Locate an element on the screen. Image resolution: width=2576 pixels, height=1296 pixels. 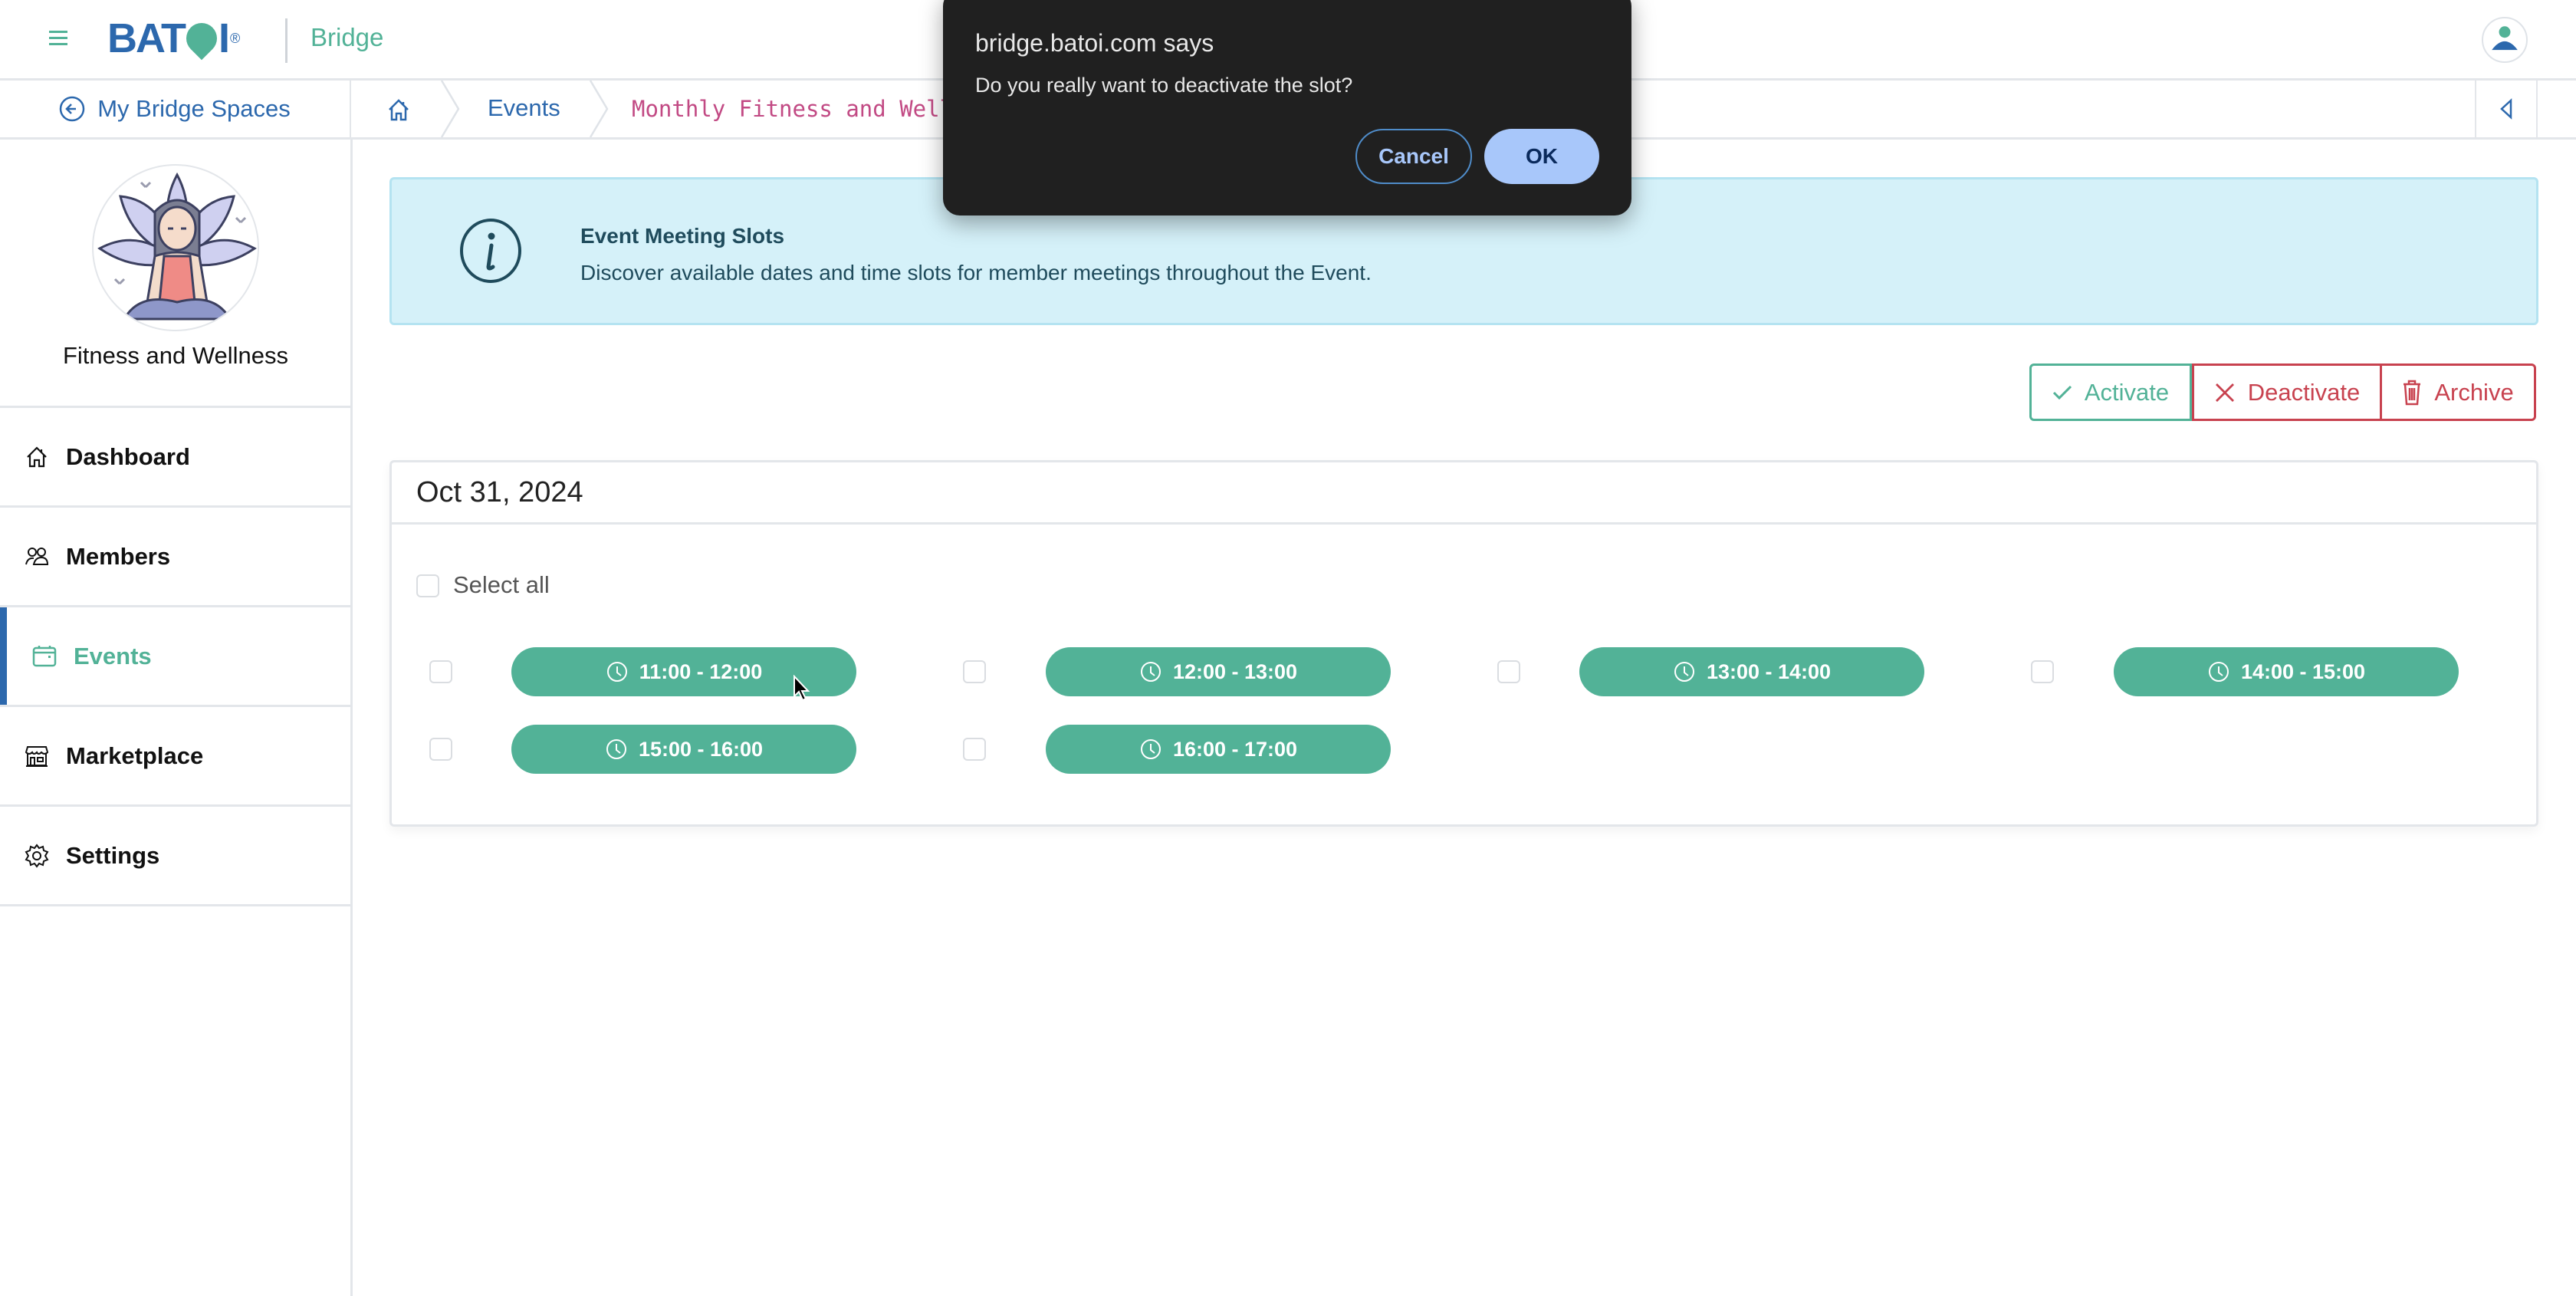
time-slot-label: 11:00 - 12:00 is located at coordinates (701, 671).